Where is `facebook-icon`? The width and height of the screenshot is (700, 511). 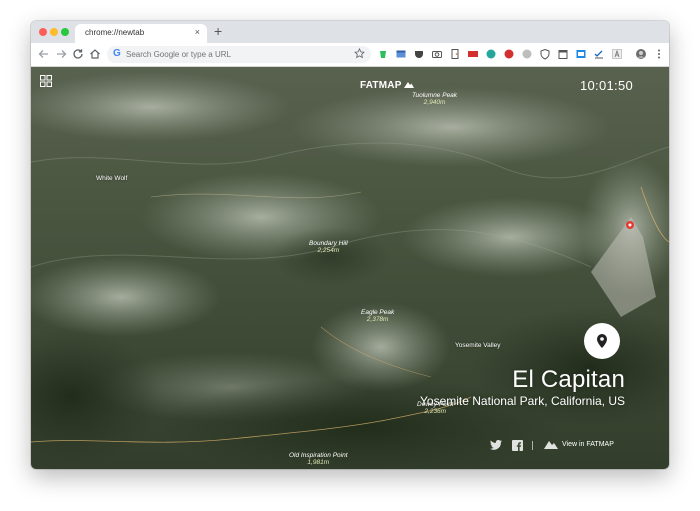 facebook-icon is located at coordinates (517, 445).